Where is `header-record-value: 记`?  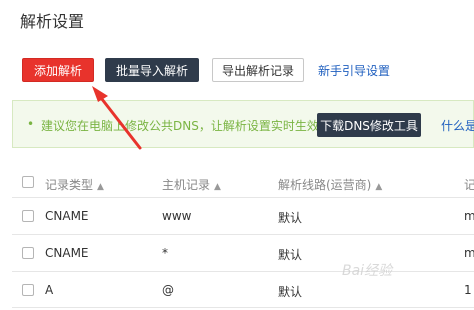
header-record-value: 记 is located at coordinates (469, 185).